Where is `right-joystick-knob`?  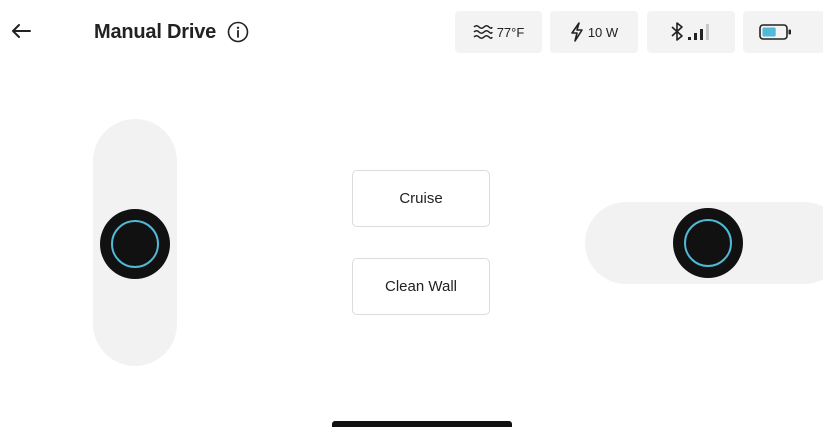 right-joystick-knob is located at coordinates (708, 243).